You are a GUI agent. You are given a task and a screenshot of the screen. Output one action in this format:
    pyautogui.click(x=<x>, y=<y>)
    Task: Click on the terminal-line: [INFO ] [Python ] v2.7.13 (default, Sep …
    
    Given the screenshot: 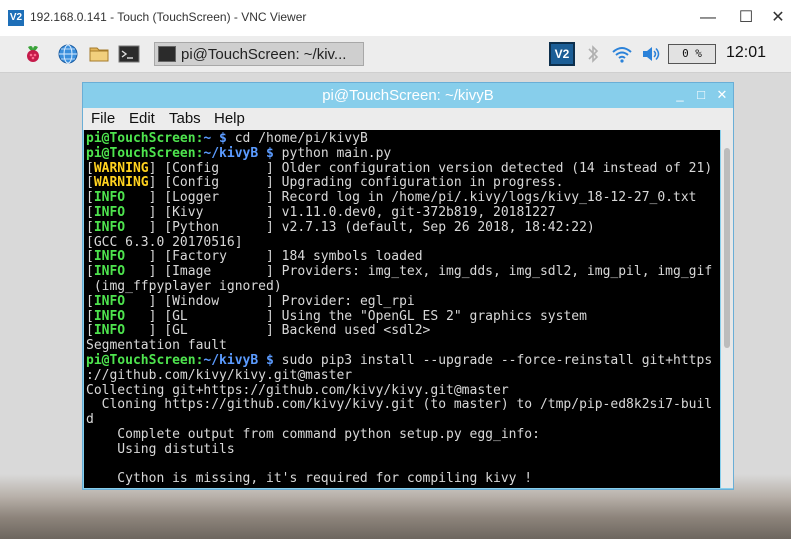 What is the action you would take?
    pyautogui.click(x=399, y=227)
    